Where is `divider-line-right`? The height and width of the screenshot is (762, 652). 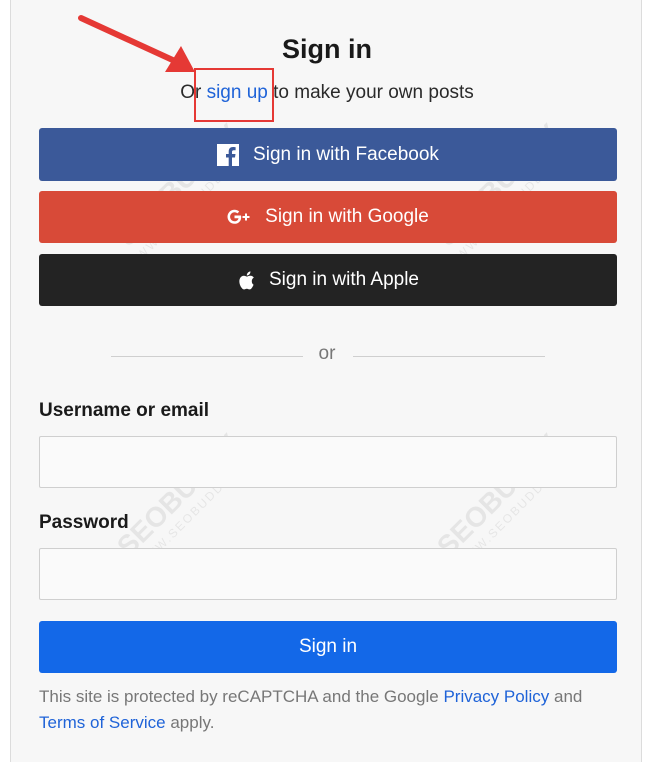 divider-line-right is located at coordinates (449, 356).